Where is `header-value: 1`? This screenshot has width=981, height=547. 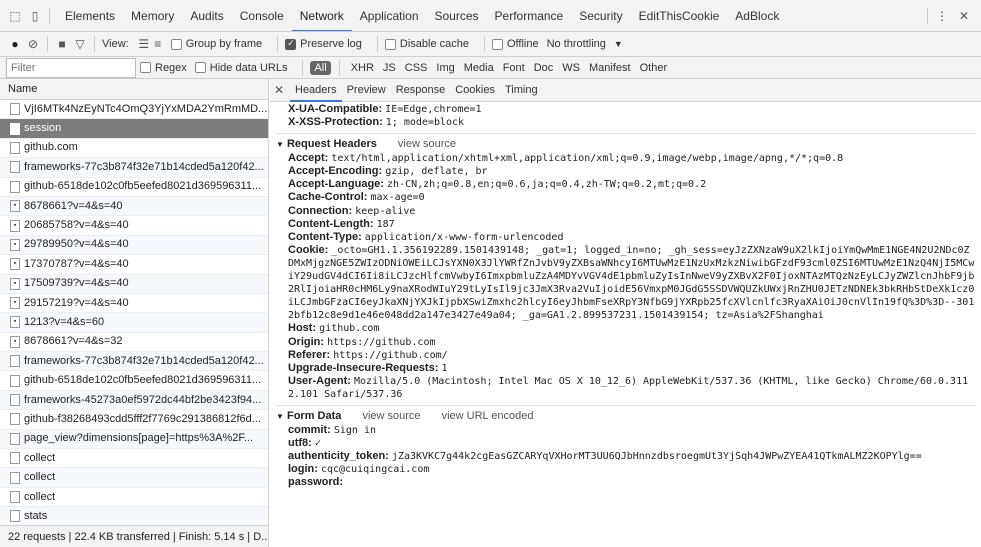
header-value: 1 is located at coordinates (444, 368).